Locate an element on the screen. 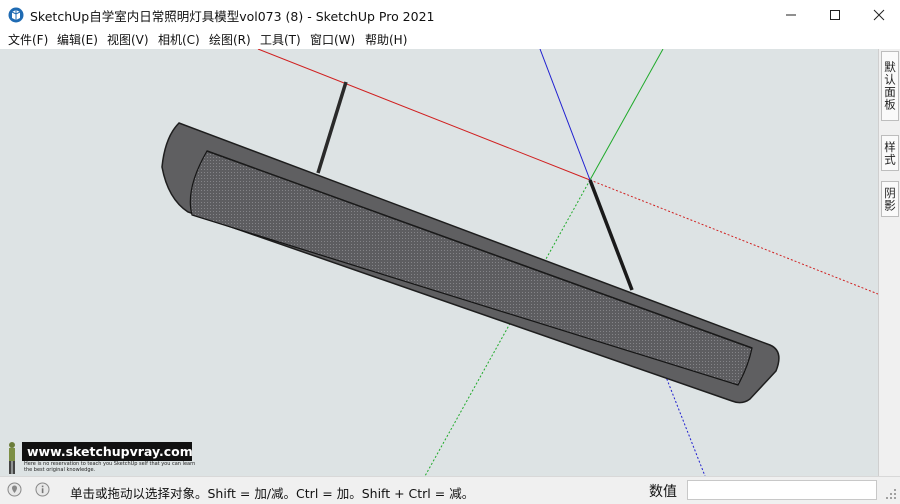 Image resolution: width=900 pixels, height=504 pixels. red-axis-hidden is located at coordinates (733, 237).